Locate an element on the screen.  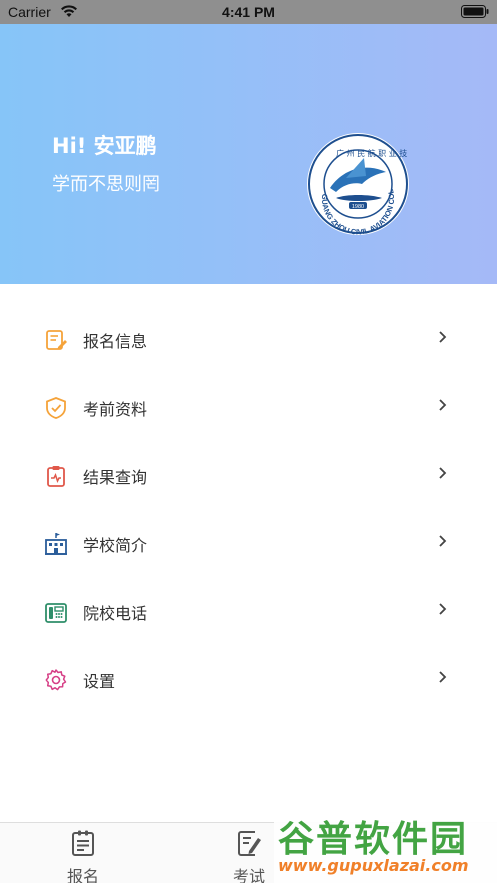
clipboard-icon is located at coordinates (56, 476).